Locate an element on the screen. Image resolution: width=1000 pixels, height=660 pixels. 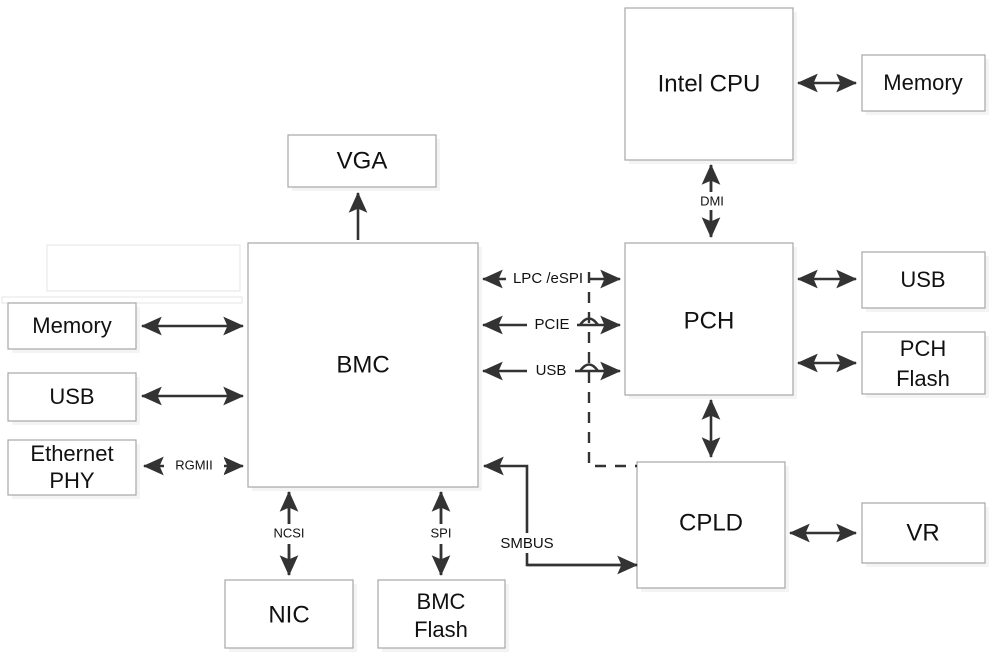
bus-label-usb-bus: USB is located at coordinates (551, 370).